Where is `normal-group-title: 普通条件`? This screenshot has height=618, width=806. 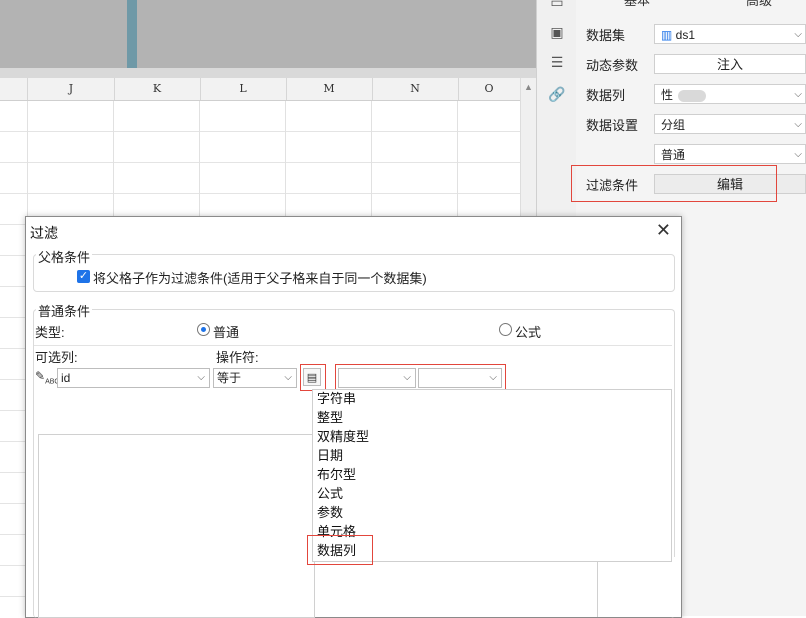 normal-group-title: 普通条件 is located at coordinates (64, 310).